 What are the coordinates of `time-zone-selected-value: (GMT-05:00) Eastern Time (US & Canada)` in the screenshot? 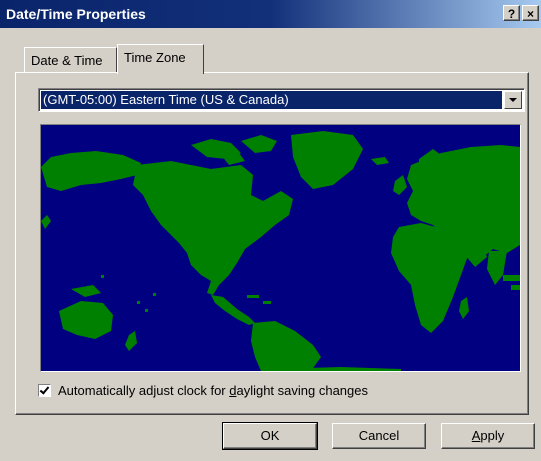 It's located at (271, 100).